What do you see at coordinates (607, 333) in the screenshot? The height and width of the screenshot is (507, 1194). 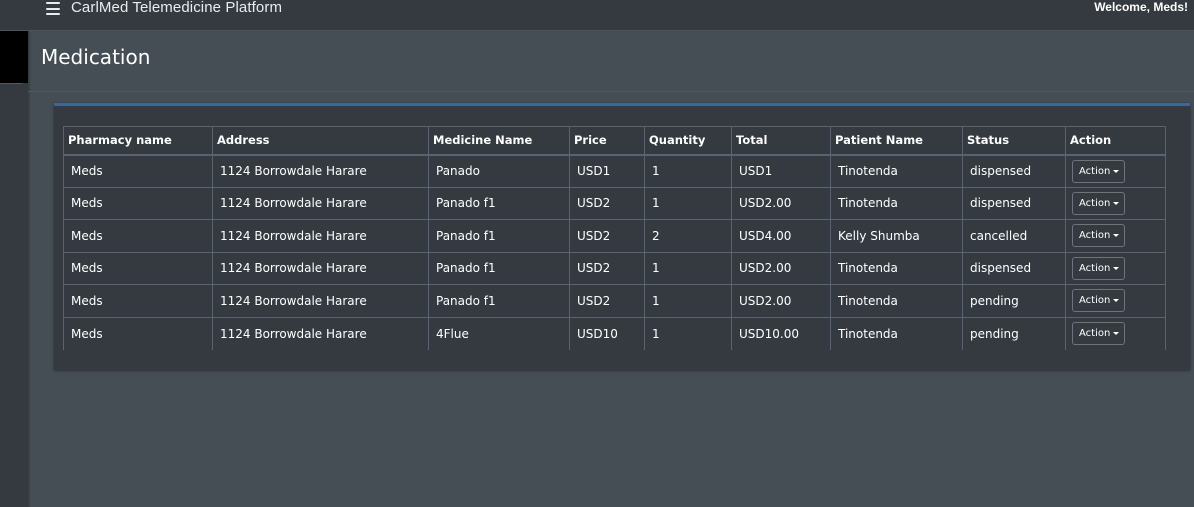 I see `cell-price: USD10` at bounding box center [607, 333].